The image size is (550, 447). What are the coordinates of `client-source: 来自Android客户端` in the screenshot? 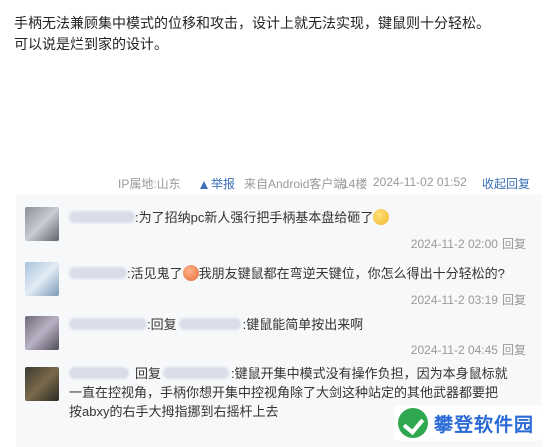 It's located at (295, 184).